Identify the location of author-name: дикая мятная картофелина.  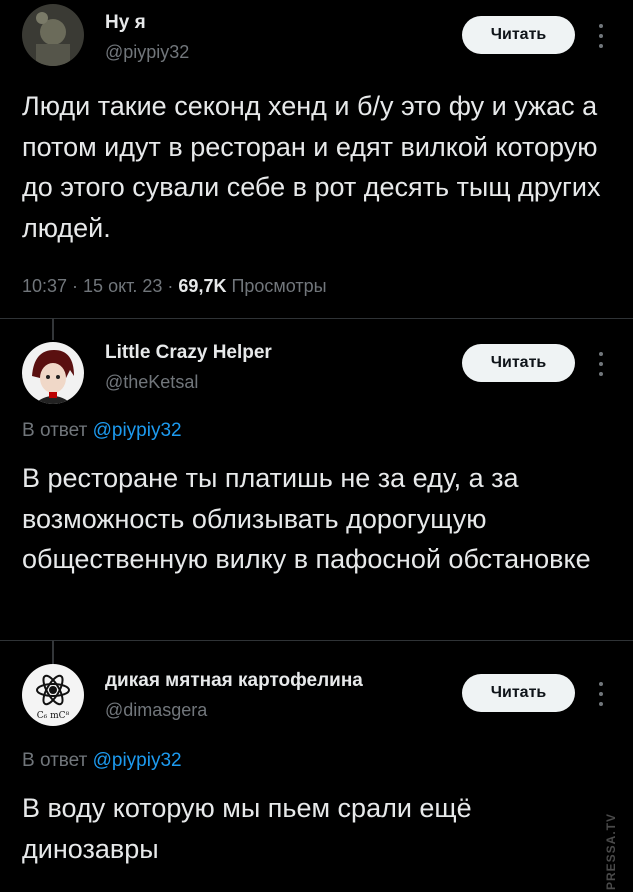
(234, 681).